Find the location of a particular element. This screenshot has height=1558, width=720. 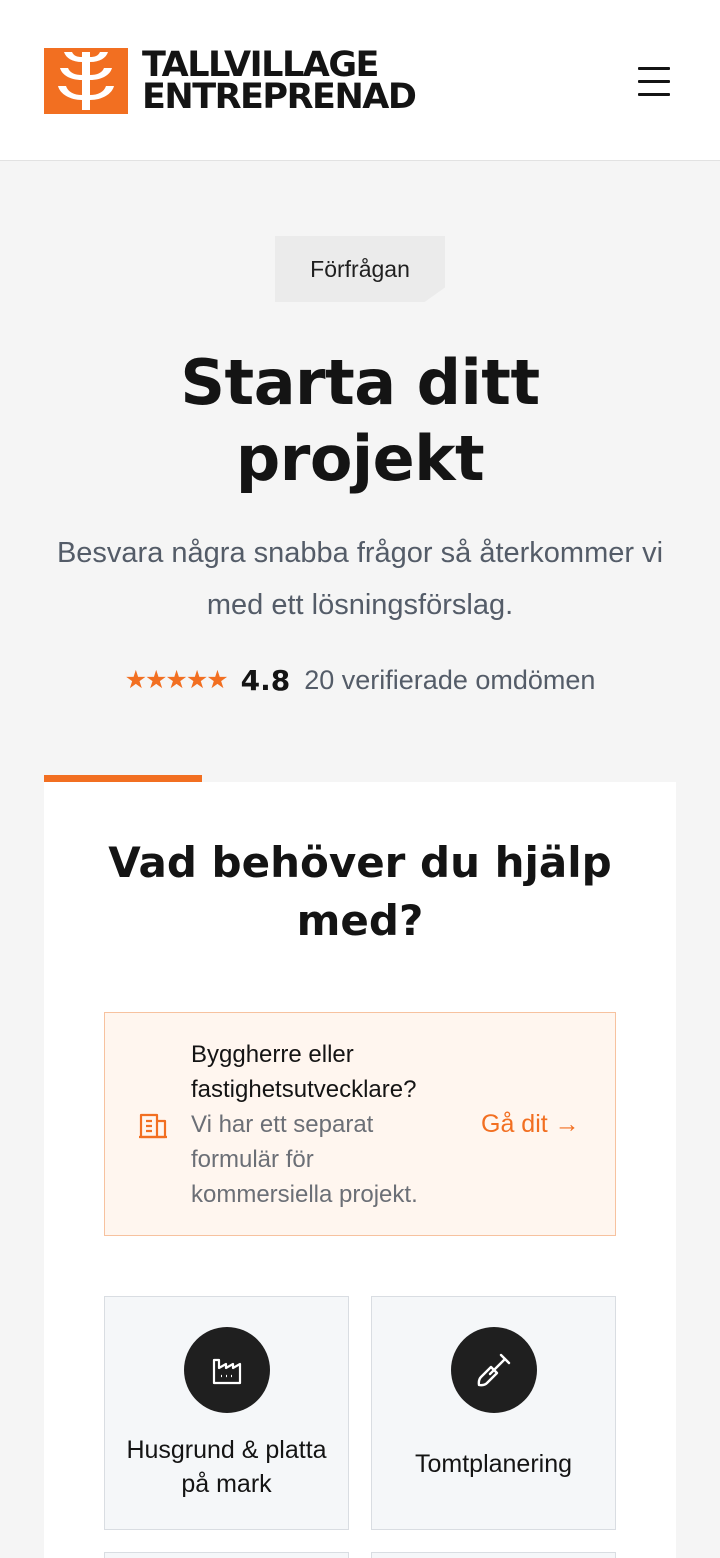

logo-line-2: ENTREPRENAD is located at coordinates (279, 97).